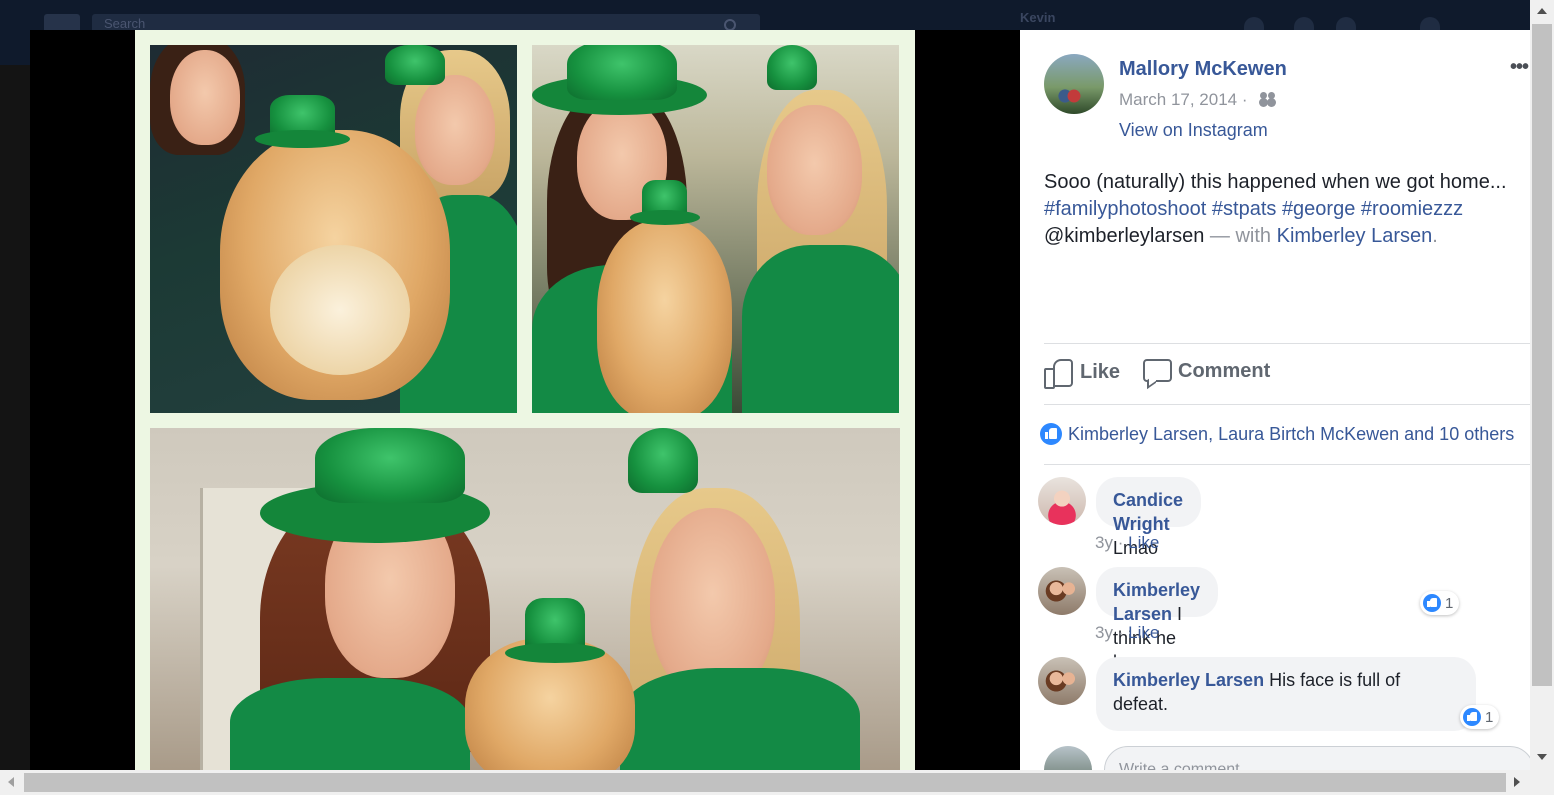 Image resolution: width=1554 pixels, height=795 pixels. I want to click on hashtag-link: #george, so click(1318, 209).